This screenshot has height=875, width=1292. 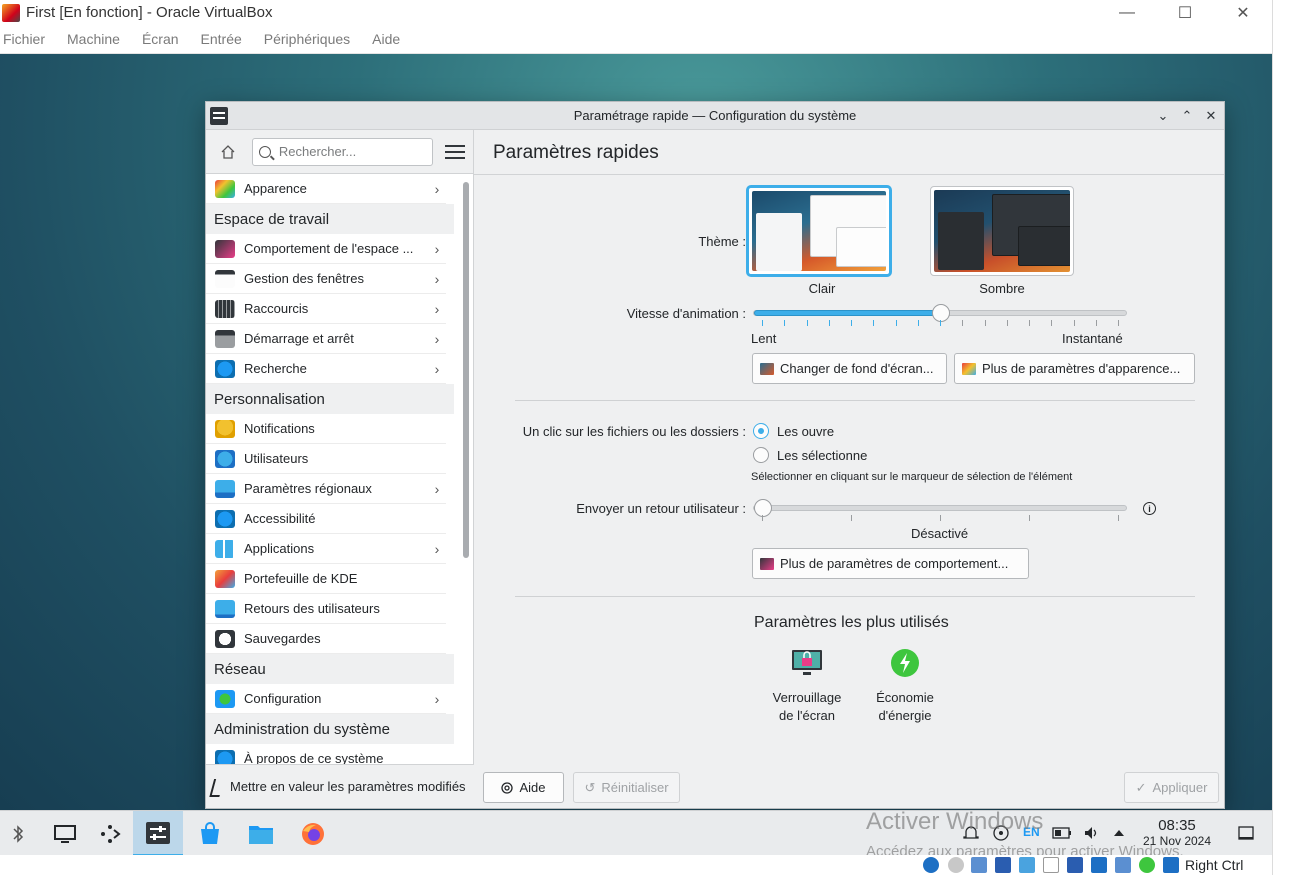 I want to click on highlight-changed-settings-toggle: Mettre en valeur les paramètres modifiés, so click(x=340, y=786).